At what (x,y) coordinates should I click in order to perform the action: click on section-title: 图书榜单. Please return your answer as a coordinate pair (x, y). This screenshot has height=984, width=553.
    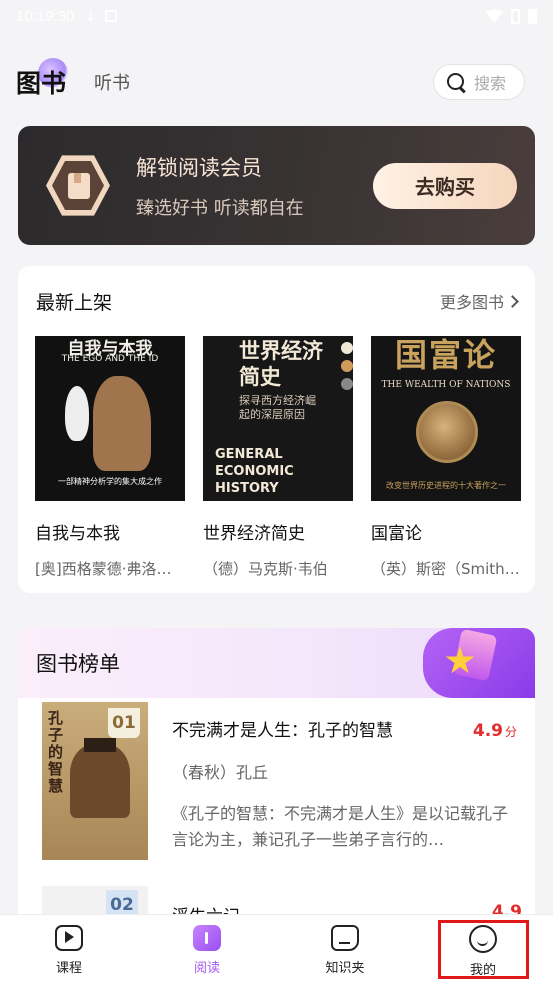
    Looking at the image, I should click on (78, 664).